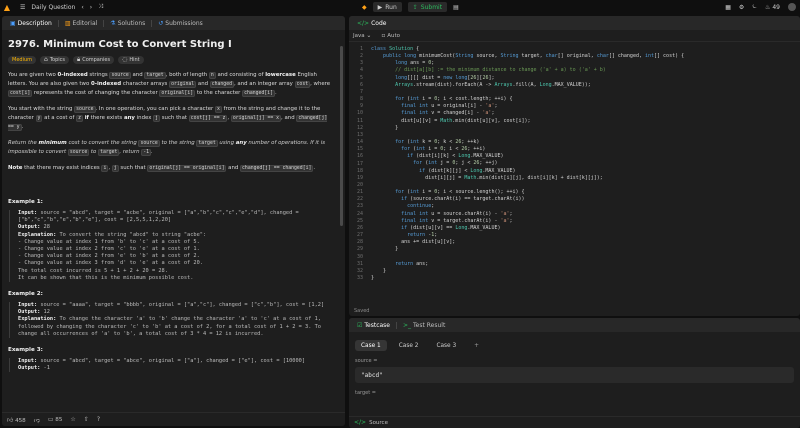 This screenshot has height=428, width=800. What do you see at coordinates (31, 23) in the screenshot?
I see `tab-description: ▣ Description` at bounding box center [31, 23].